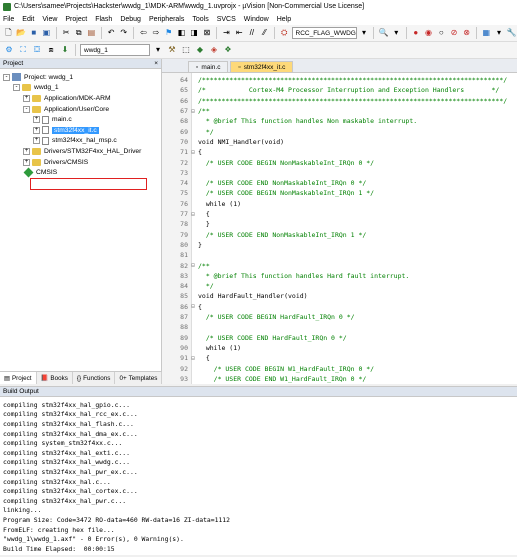  What do you see at coordinates (339, 265) in the screenshot?
I see `code-line: 82 ⊟/**` at bounding box center [339, 265].